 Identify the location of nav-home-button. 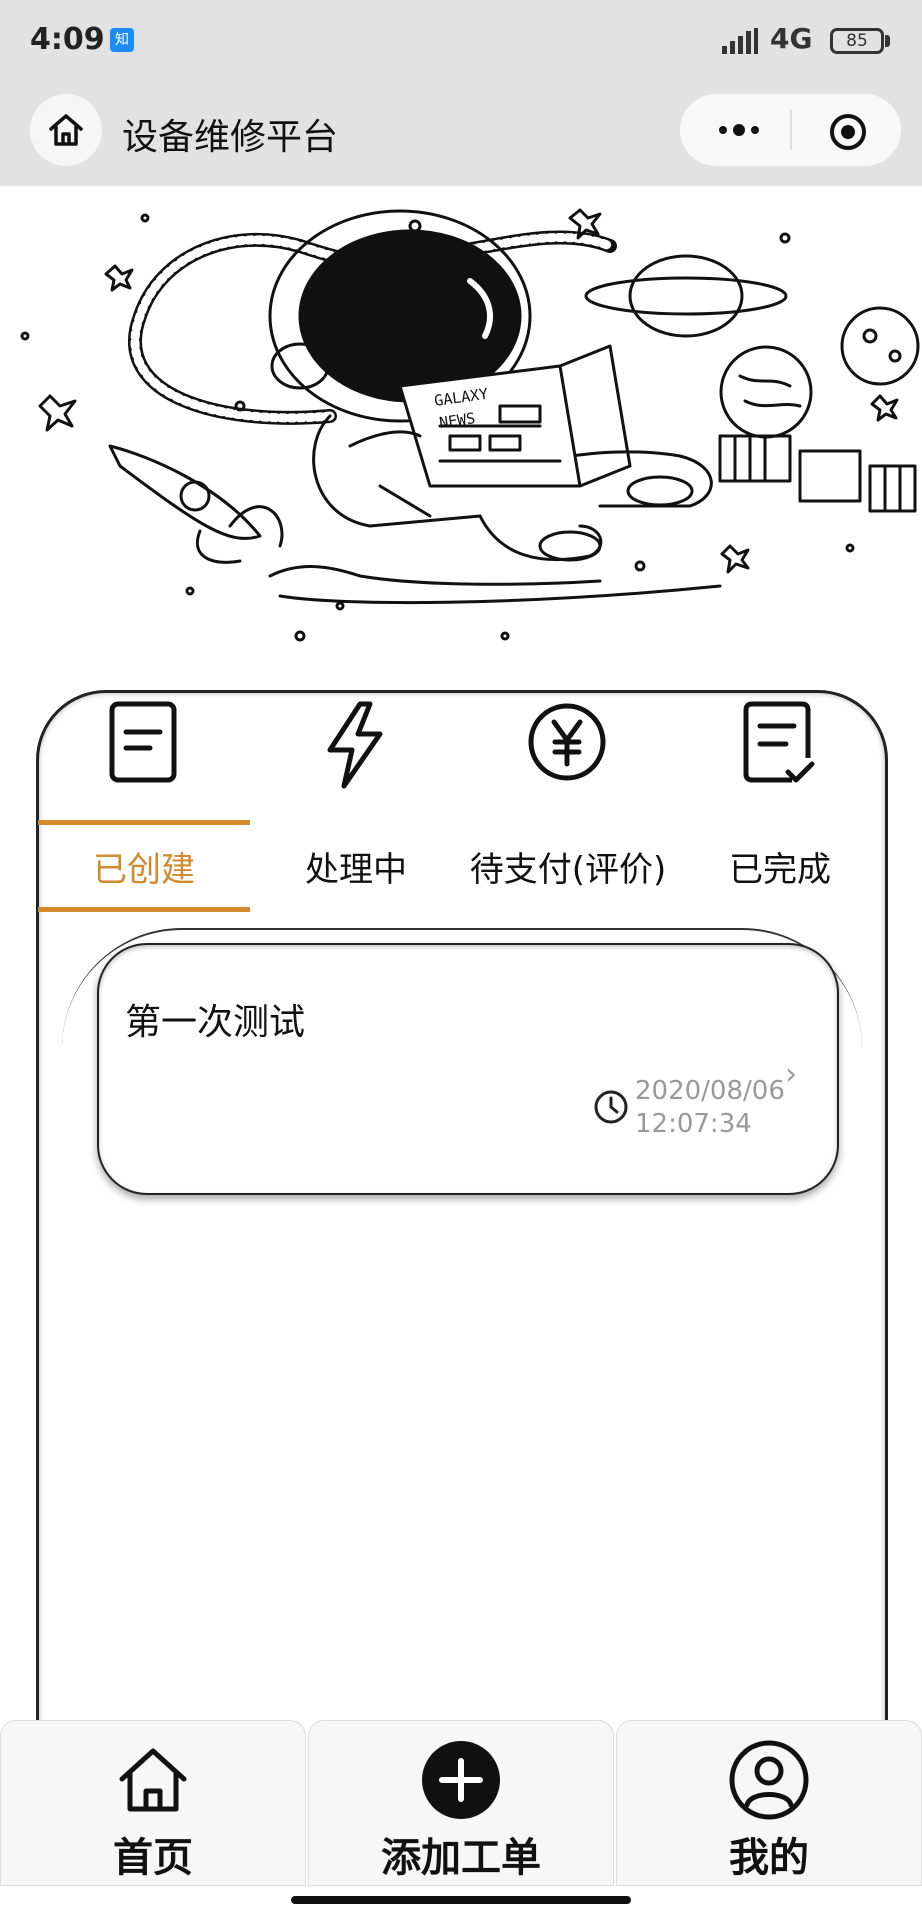
(66, 130).